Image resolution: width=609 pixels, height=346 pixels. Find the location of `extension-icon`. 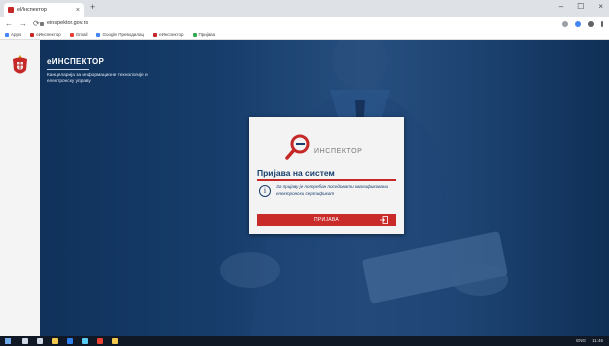

extension-icon is located at coordinates (578, 23).